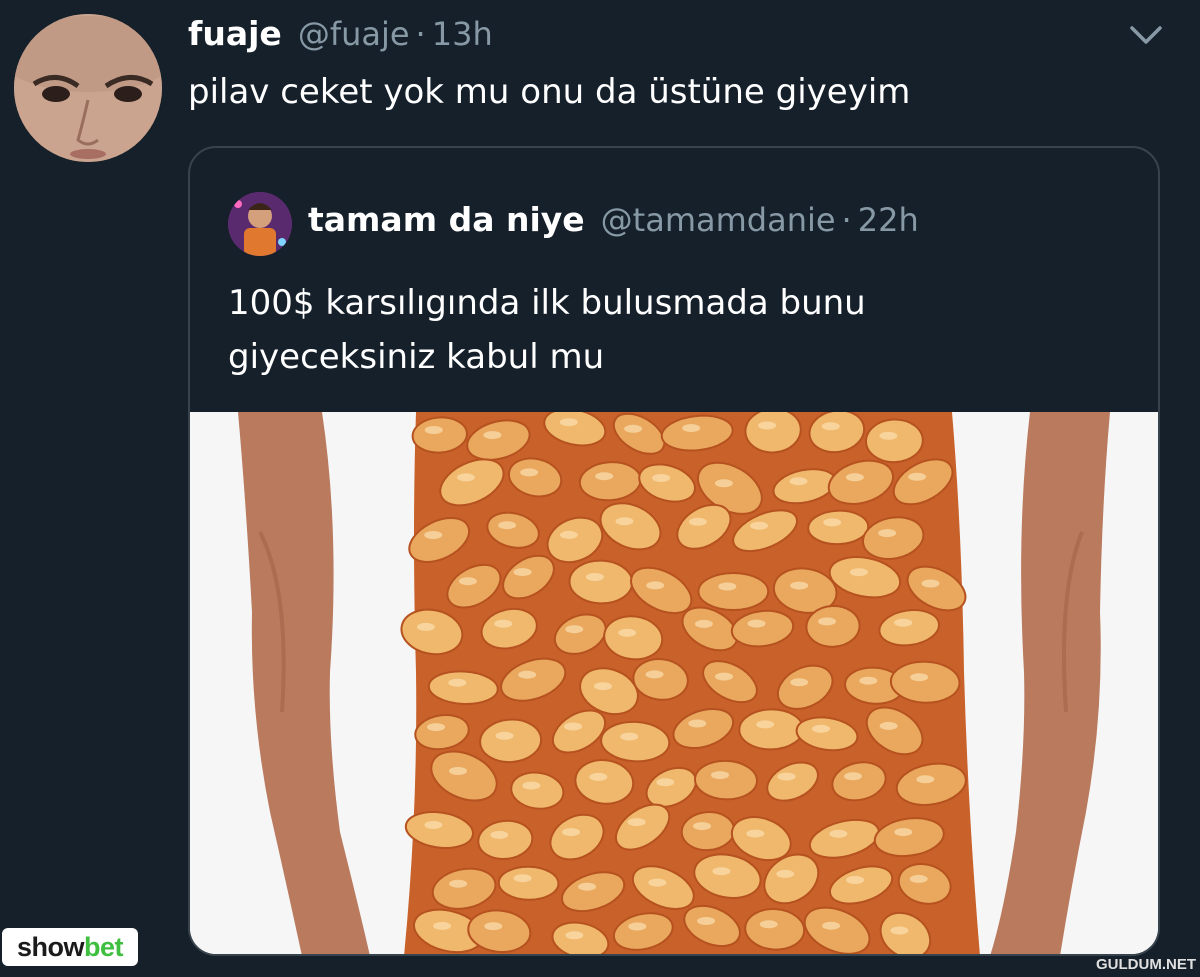 The width and height of the screenshot is (1200, 977). Describe the element at coordinates (462, 34) in the screenshot. I see `tweet-timestamp: 13h` at that location.